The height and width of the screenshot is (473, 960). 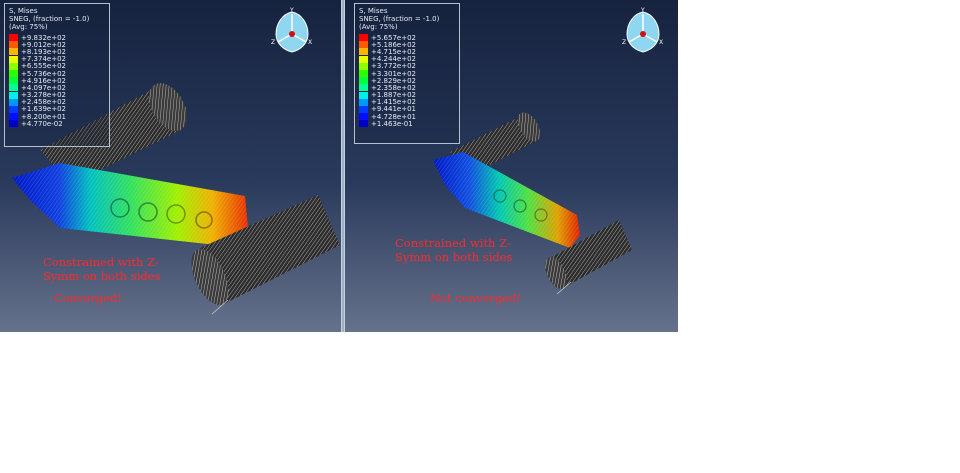 I want to click on legend-row: +1.463e-01, so click(x=406, y=123).